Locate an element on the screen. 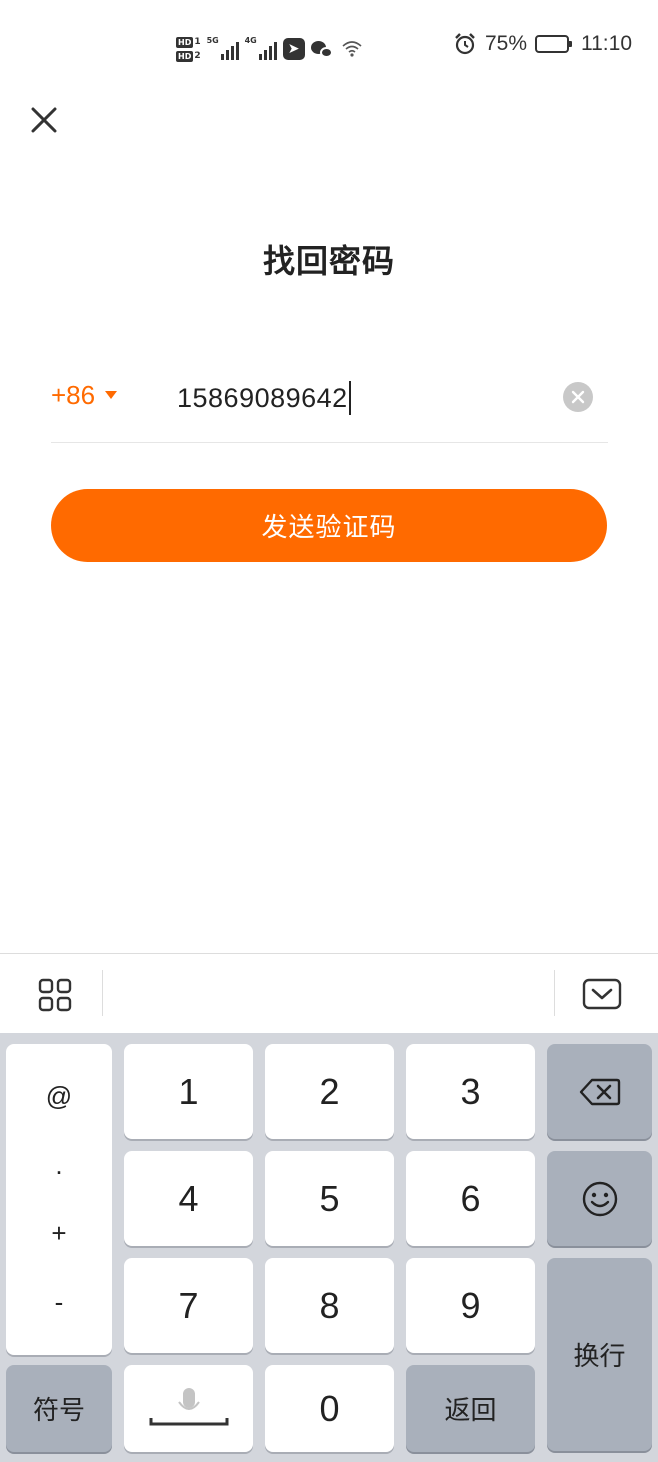 The width and height of the screenshot is (658, 1462). signal-5g-label: 5G is located at coordinates (212, 40).